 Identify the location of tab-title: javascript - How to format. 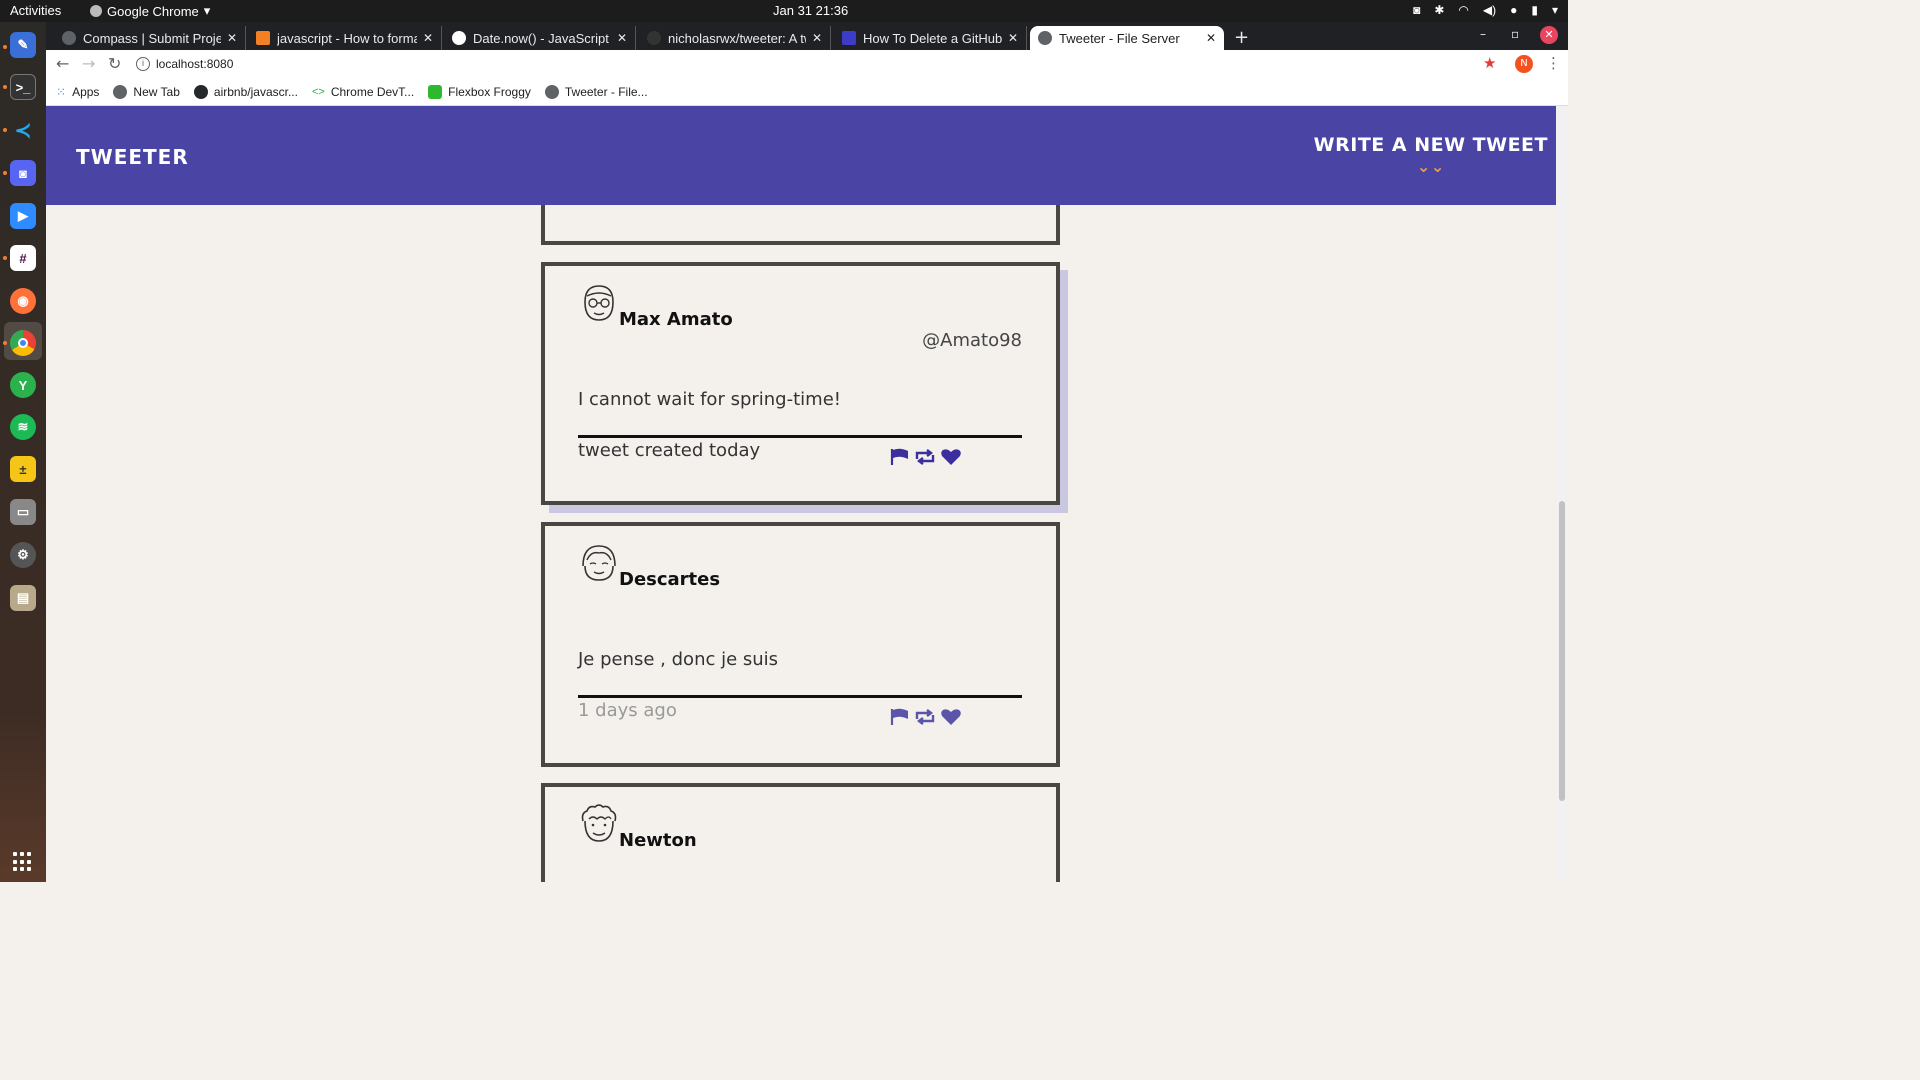
(347, 38).